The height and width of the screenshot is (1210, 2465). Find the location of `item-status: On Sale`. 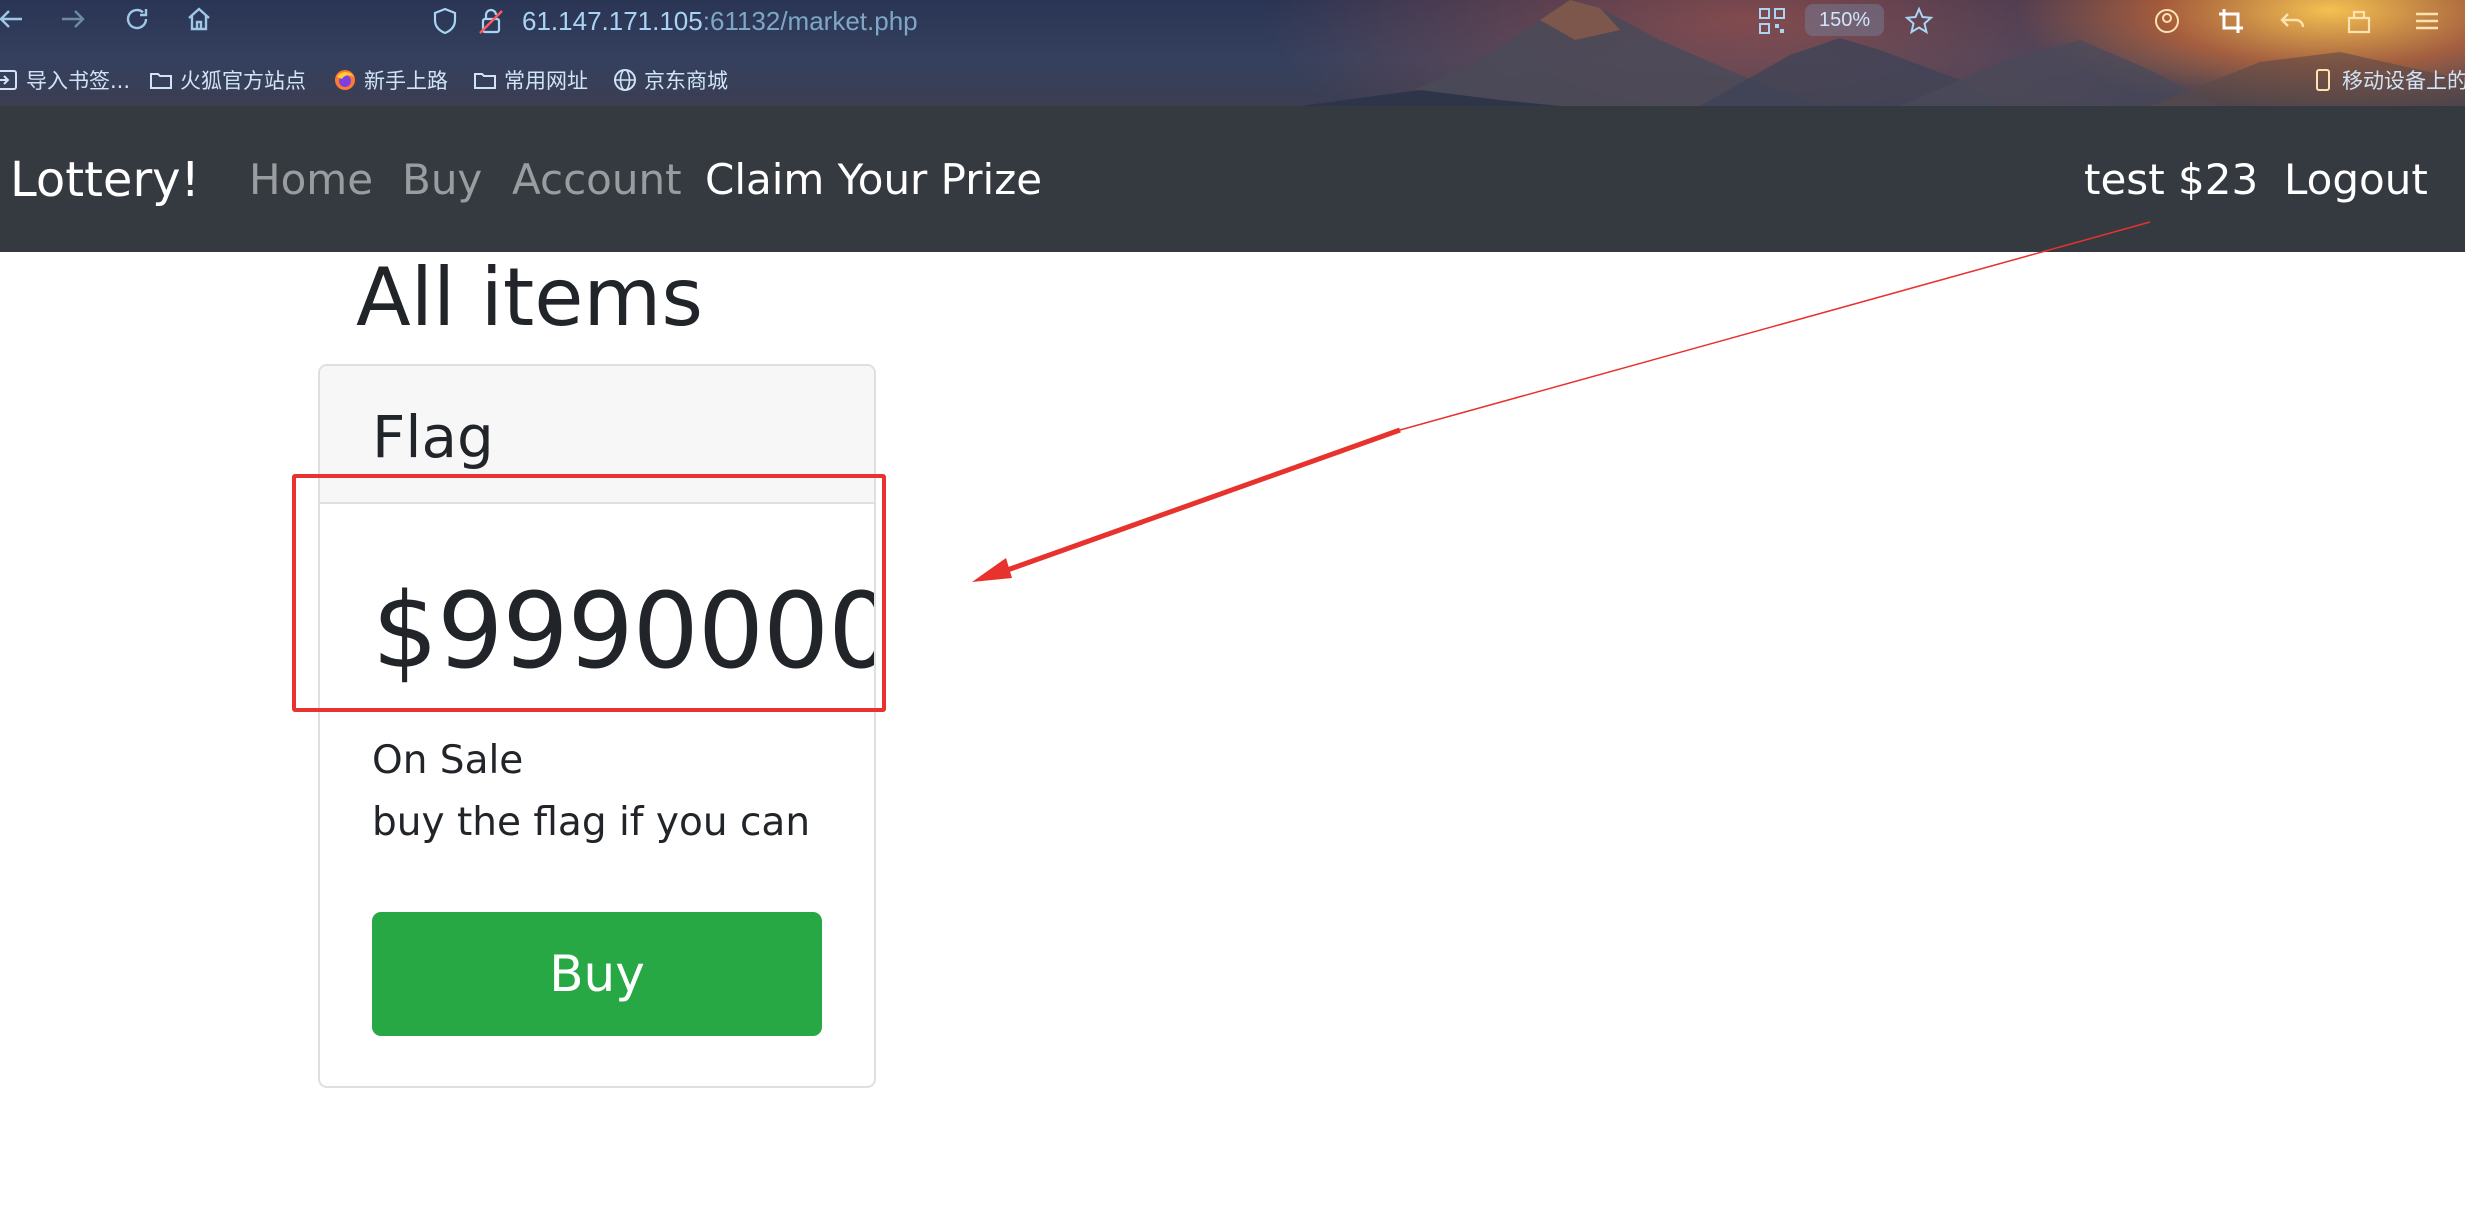

item-status: On Sale is located at coordinates (448, 760).